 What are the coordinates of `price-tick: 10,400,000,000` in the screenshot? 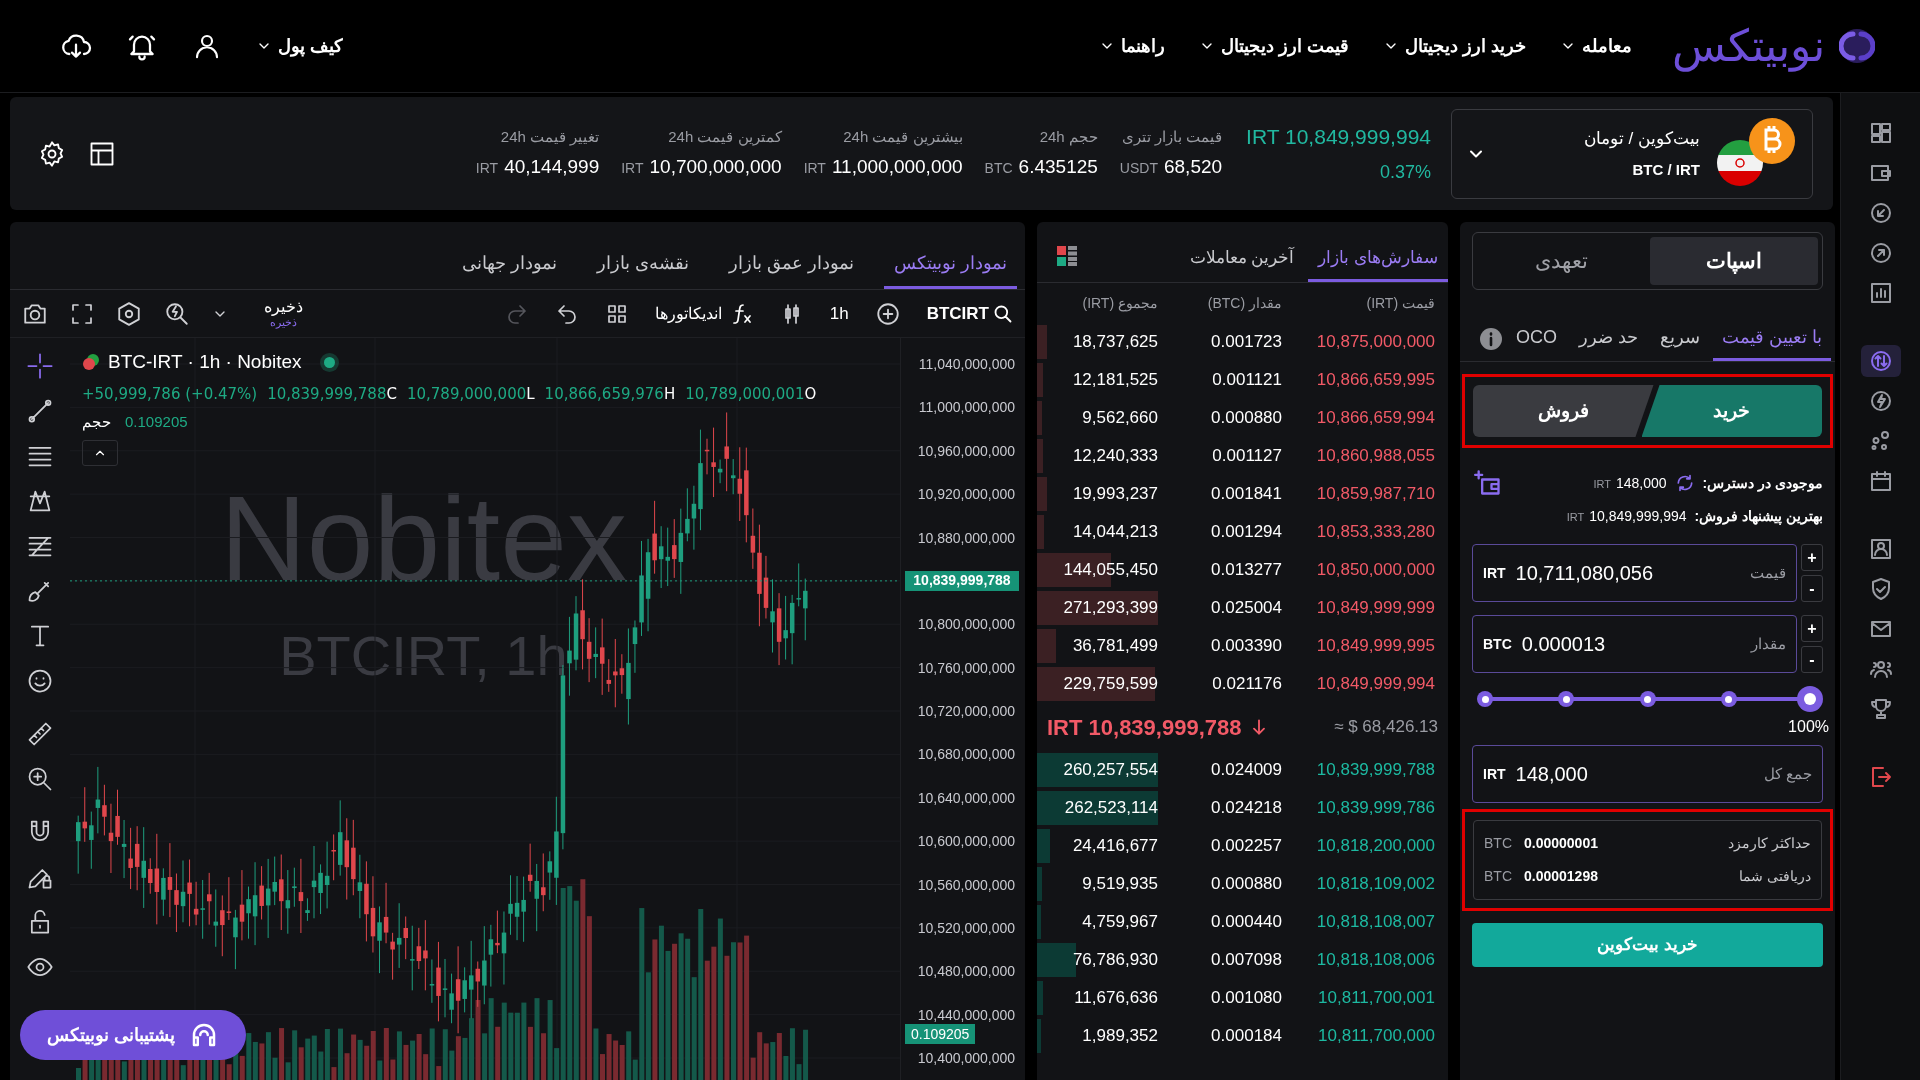 It's located at (966, 1058).